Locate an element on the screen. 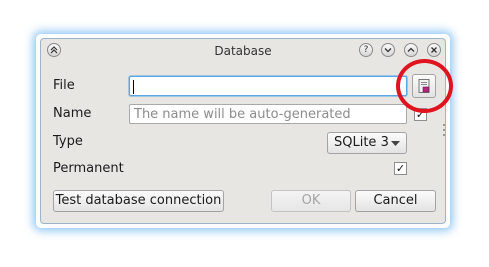  file-label: File is located at coordinates (64, 85).